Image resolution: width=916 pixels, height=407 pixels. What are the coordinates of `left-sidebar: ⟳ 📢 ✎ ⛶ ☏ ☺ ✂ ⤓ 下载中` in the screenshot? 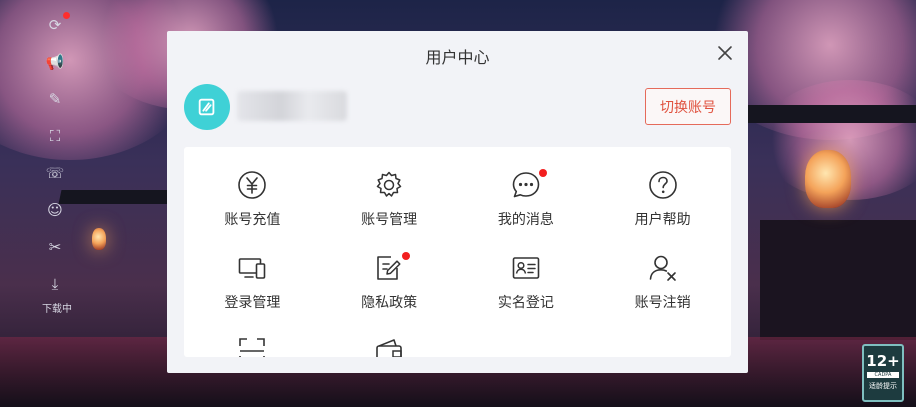 It's located at (57, 162).